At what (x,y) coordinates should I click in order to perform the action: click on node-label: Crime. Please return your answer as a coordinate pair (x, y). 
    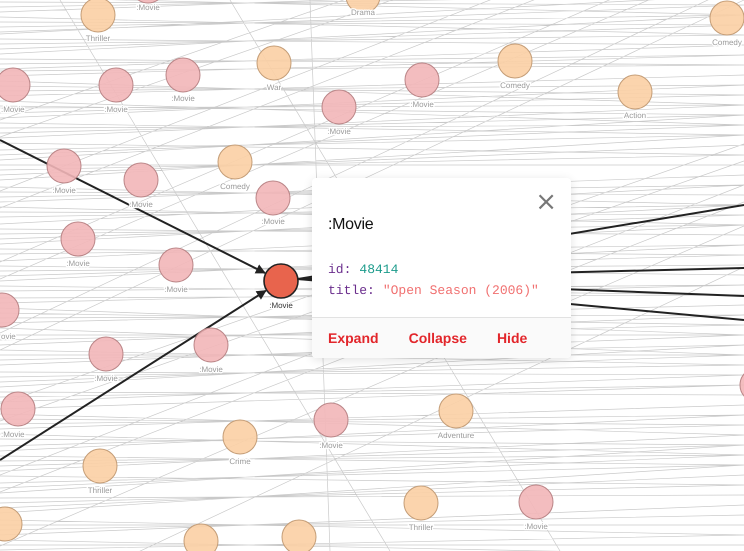
    Looking at the image, I should click on (240, 461).